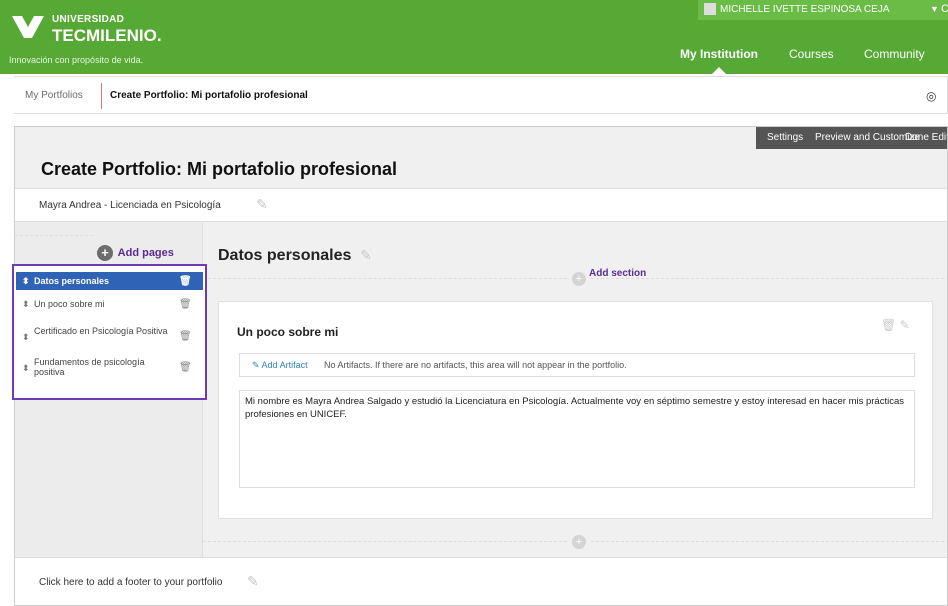  Describe the element at coordinates (130, 205) in the screenshot. I see `portfolio-subtitle: Mayra Andrea - Licenciada en Psicología` at that location.